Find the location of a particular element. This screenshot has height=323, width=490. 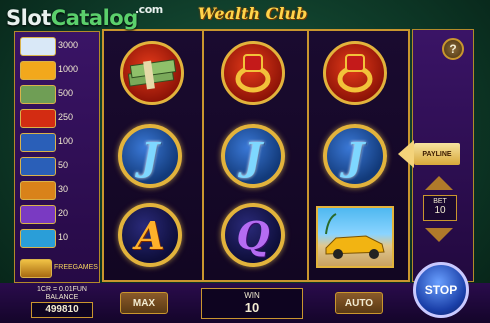

bet-increase-button is located at coordinates (439, 183).